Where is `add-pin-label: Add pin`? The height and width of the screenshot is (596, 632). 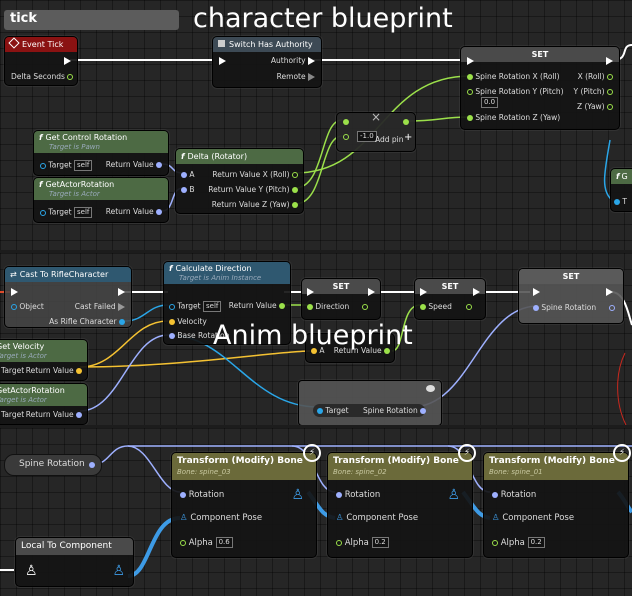 add-pin-label: Add pin is located at coordinates (389, 139).